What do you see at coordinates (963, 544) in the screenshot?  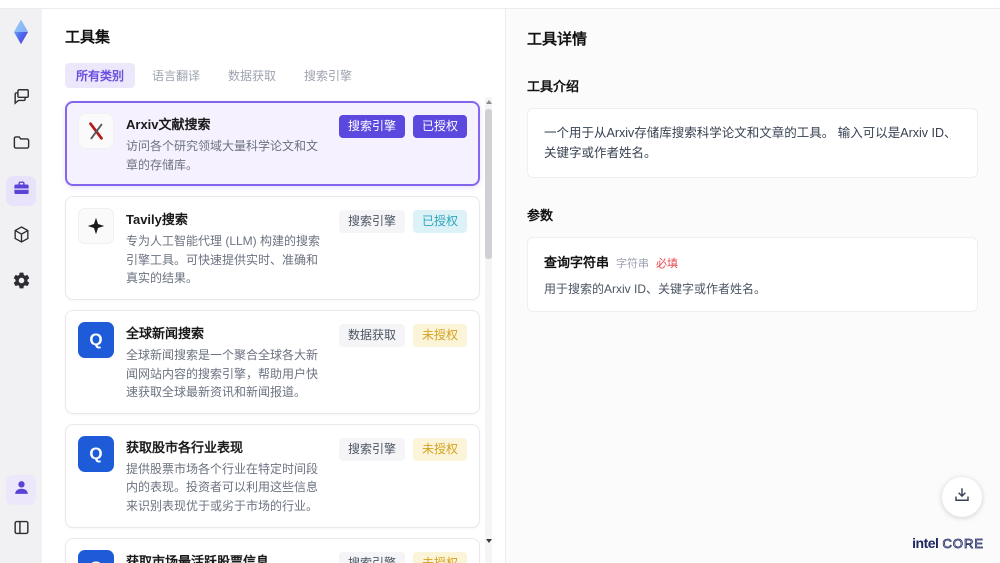 I see `core-brand-text: core` at bounding box center [963, 544].